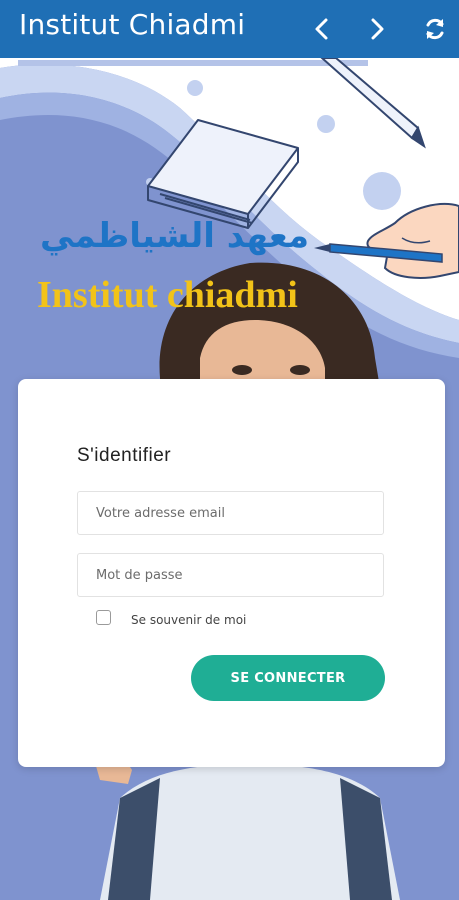  I want to click on email-input, so click(230, 513).